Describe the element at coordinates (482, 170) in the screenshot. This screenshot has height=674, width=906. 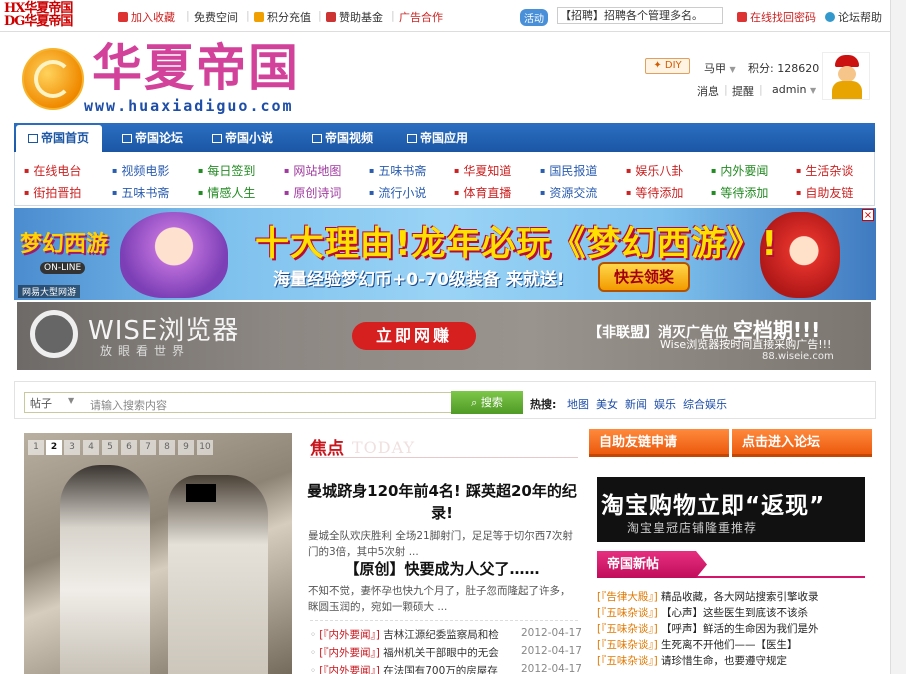
I see `subnav-link: 华夏知道` at that location.